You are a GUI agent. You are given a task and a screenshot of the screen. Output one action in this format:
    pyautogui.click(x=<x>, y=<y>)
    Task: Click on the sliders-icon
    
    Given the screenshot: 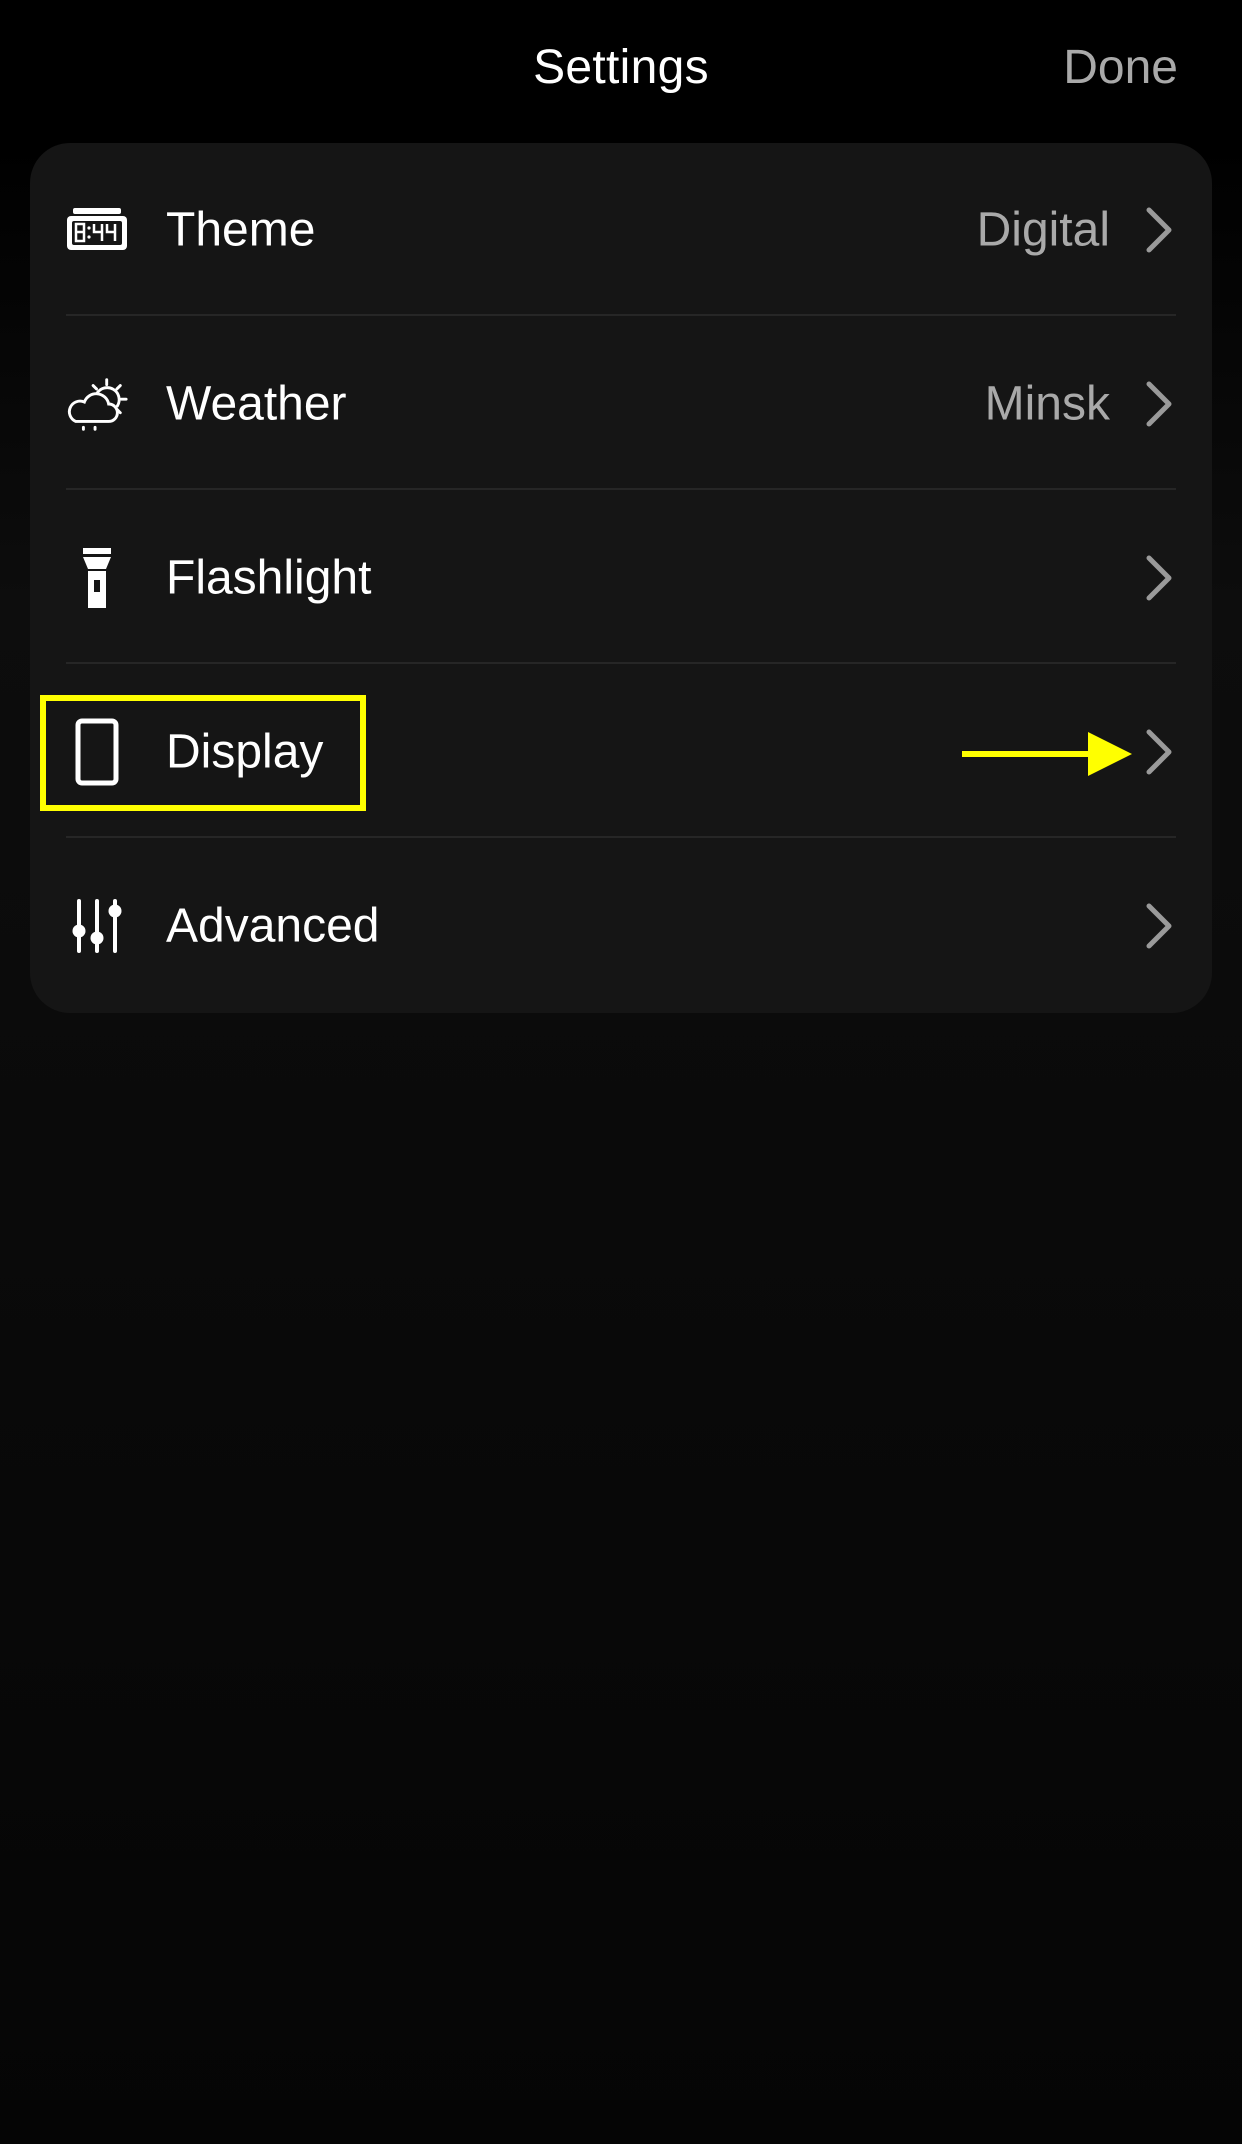 What is the action you would take?
    pyautogui.click(x=97, y=926)
    